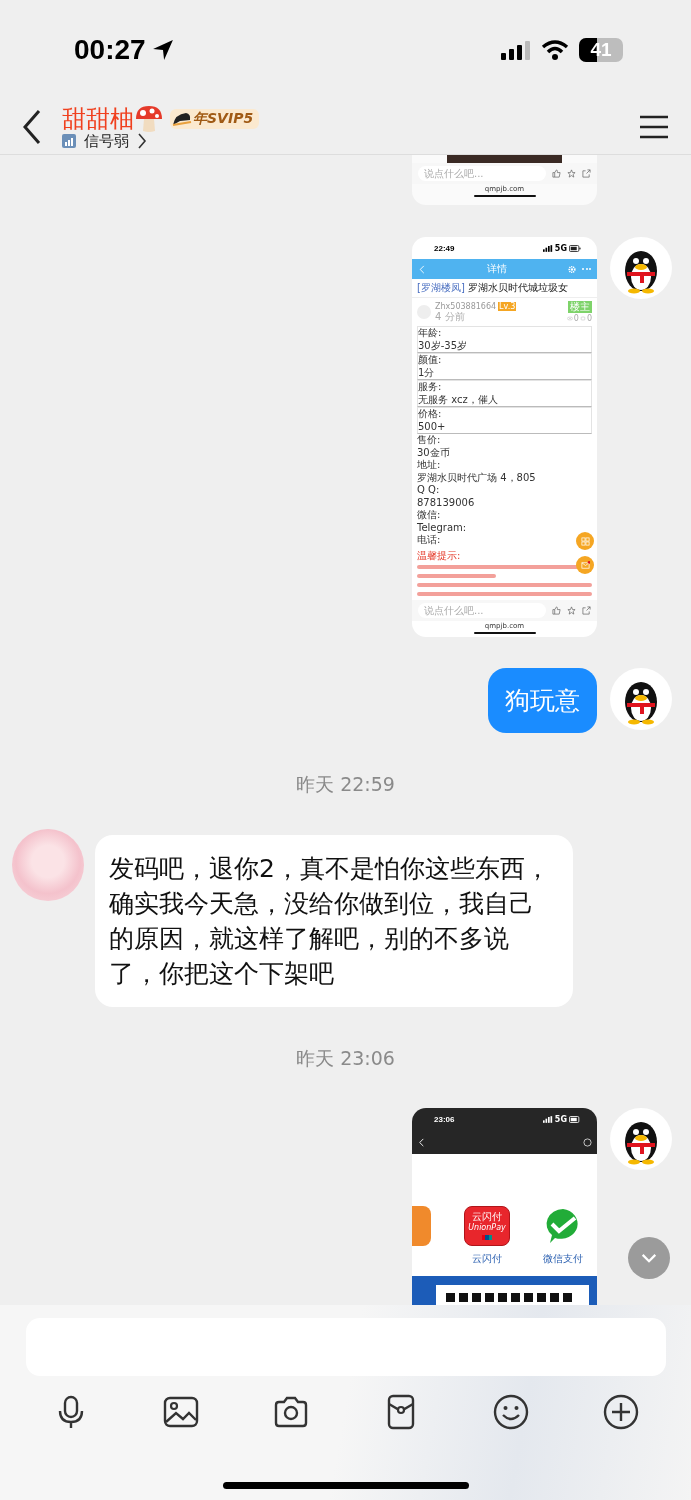  What do you see at coordinates (142, 141) in the screenshot?
I see `chevron-right-icon` at bounding box center [142, 141].